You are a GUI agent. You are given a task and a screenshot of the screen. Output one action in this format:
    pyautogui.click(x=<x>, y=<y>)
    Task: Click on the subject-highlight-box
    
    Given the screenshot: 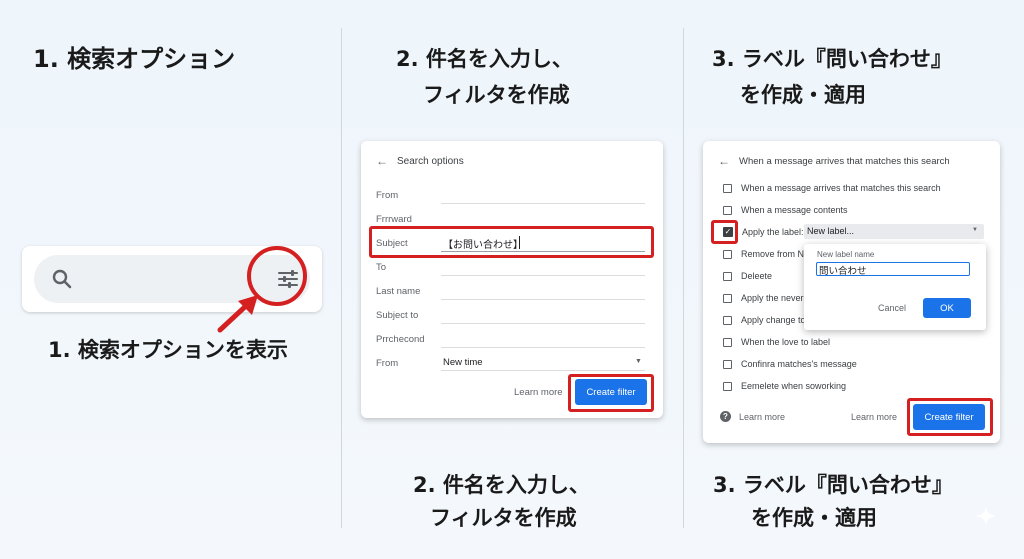 What is the action you would take?
    pyautogui.click(x=511, y=242)
    